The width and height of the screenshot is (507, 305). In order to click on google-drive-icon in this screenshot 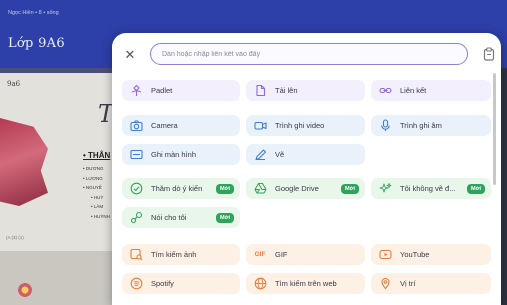, I will do `click(260, 189)`.